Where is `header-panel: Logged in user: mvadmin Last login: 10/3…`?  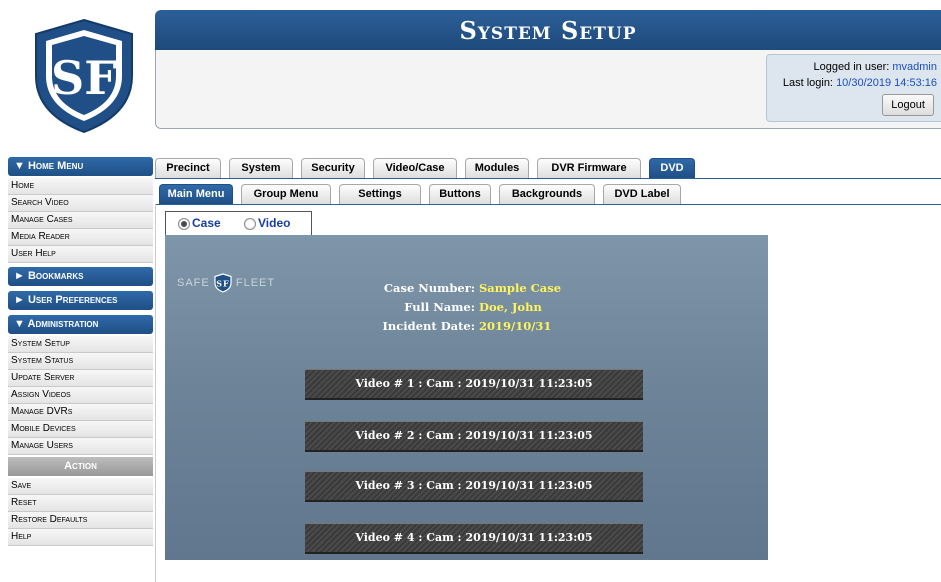
header-panel: Logged in user: mvadmin Last login: 10/3… is located at coordinates (548, 89).